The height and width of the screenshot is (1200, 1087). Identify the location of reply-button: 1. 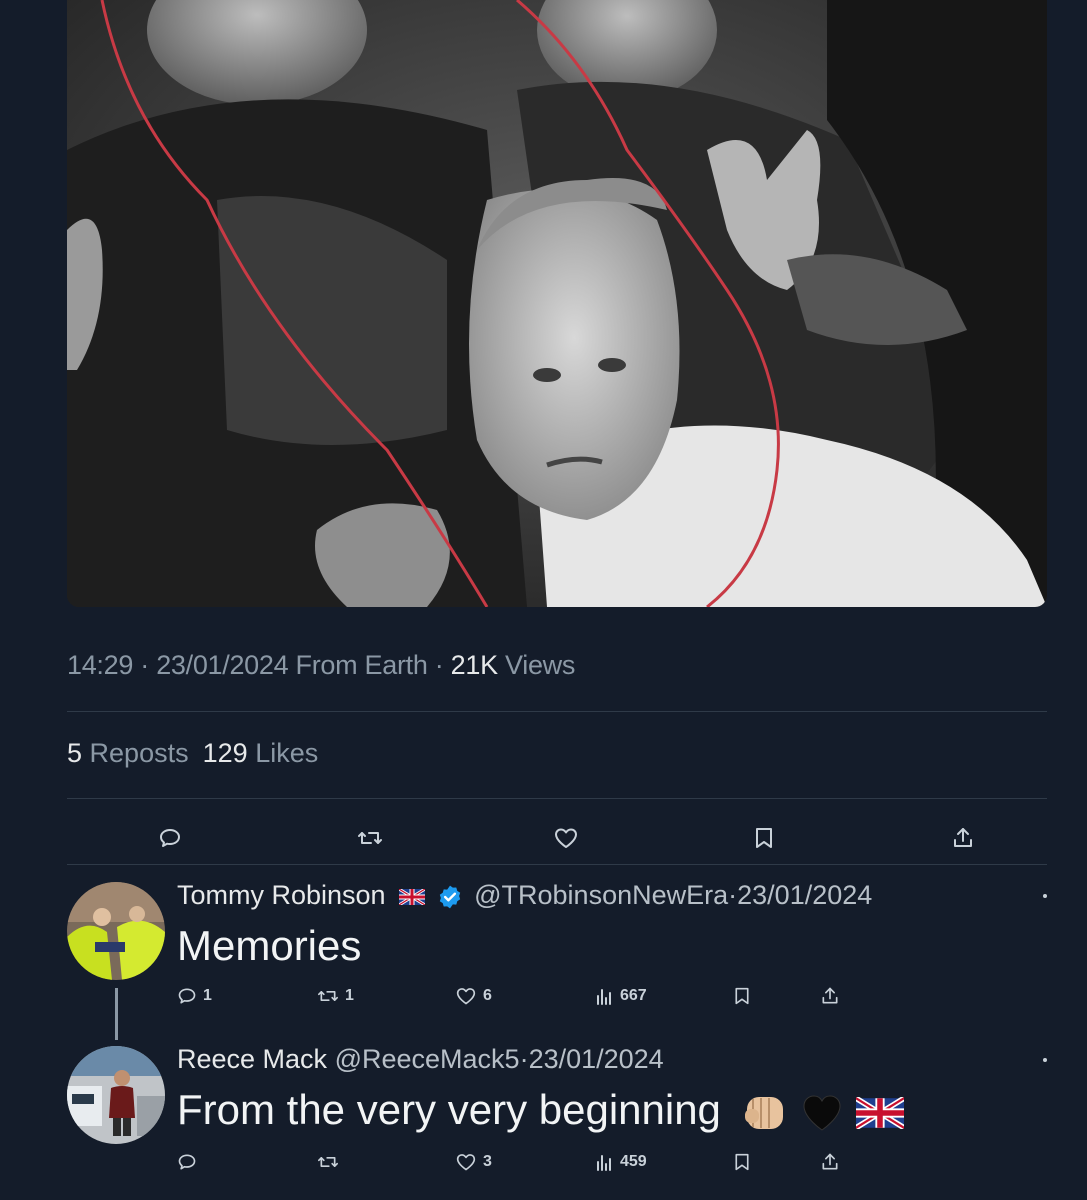
(194, 996).